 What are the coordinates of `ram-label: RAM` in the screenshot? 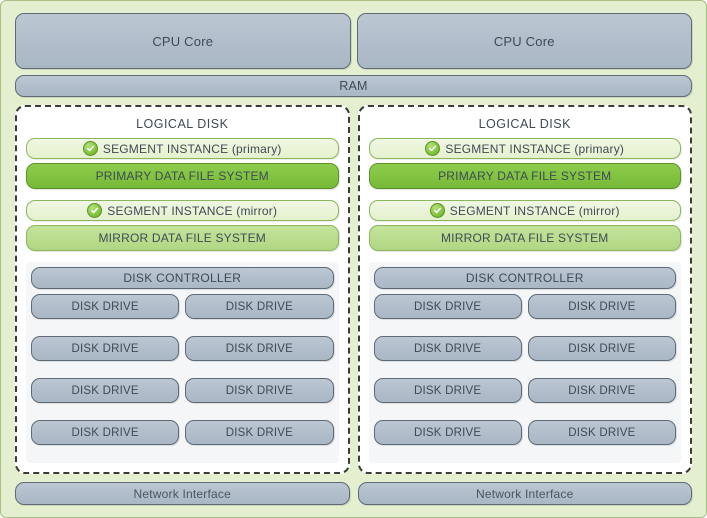 It's located at (353, 86).